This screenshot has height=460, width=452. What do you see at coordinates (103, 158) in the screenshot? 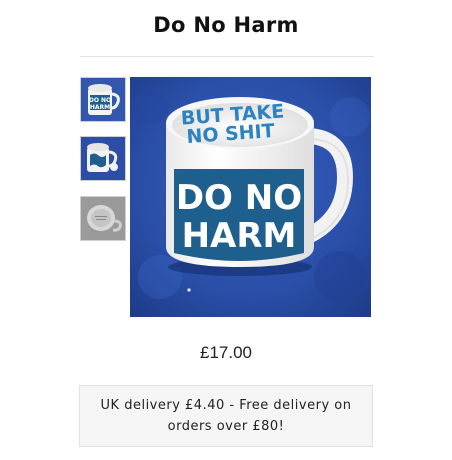
I see `thumbnail-mug-side` at bounding box center [103, 158].